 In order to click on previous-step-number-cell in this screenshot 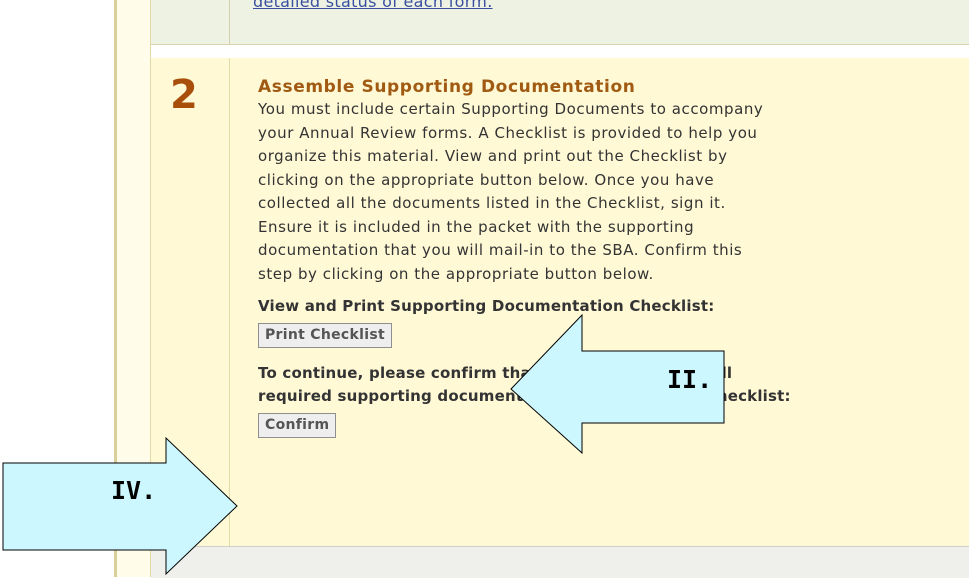, I will do `click(190, 22)`.